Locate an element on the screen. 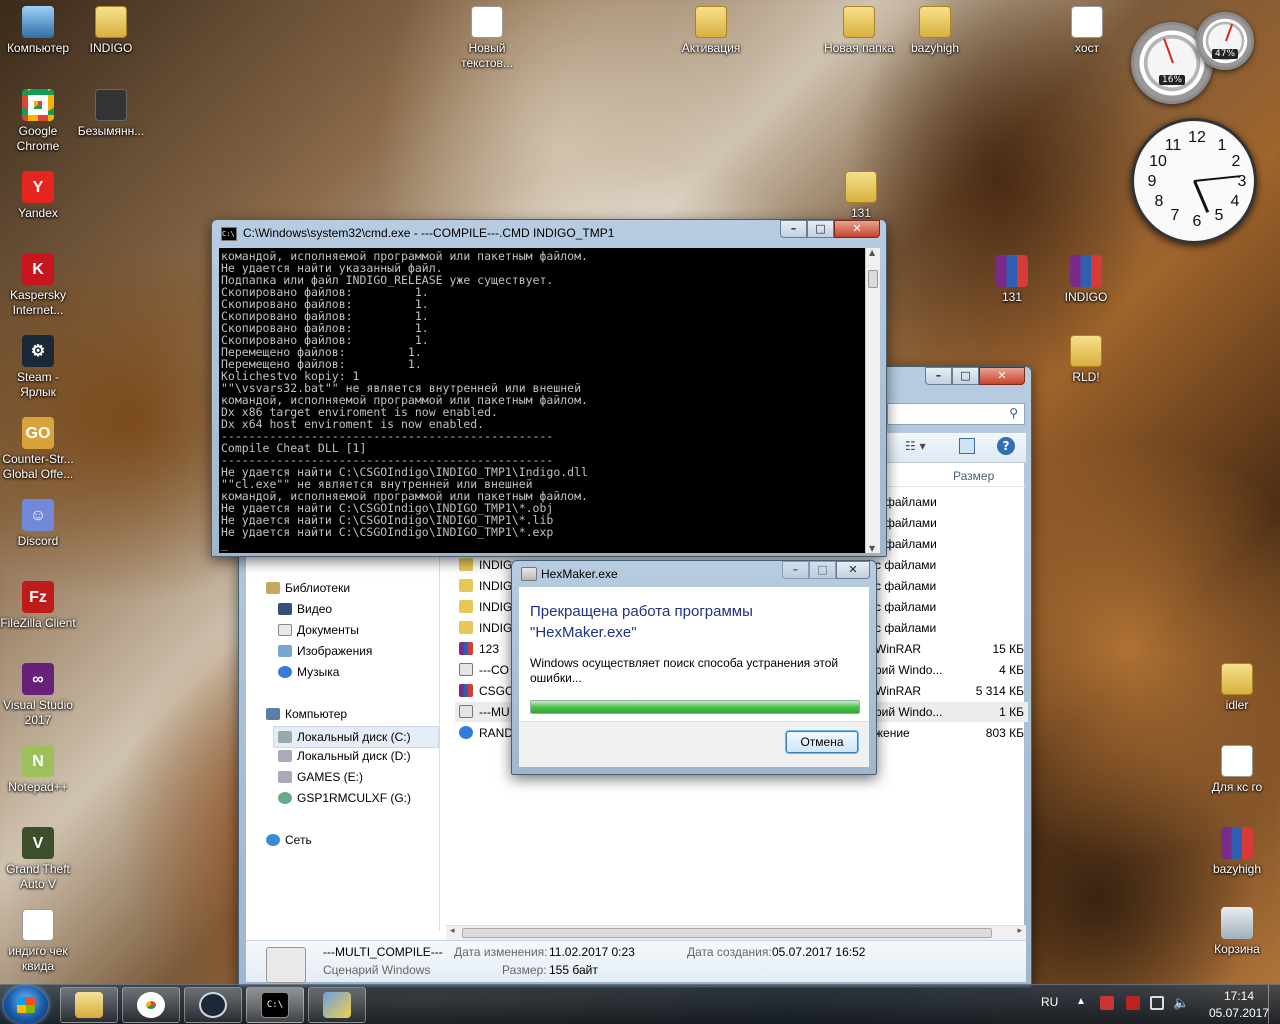 This screenshot has height=1024, width=1280. column-header-size: Размер is located at coordinates (973, 476).